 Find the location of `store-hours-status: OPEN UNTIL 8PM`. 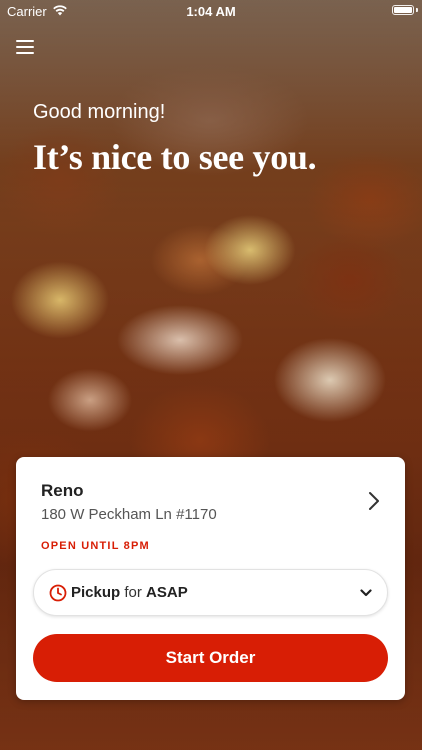

store-hours-status: OPEN UNTIL 8PM is located at coordinates (95, 546).